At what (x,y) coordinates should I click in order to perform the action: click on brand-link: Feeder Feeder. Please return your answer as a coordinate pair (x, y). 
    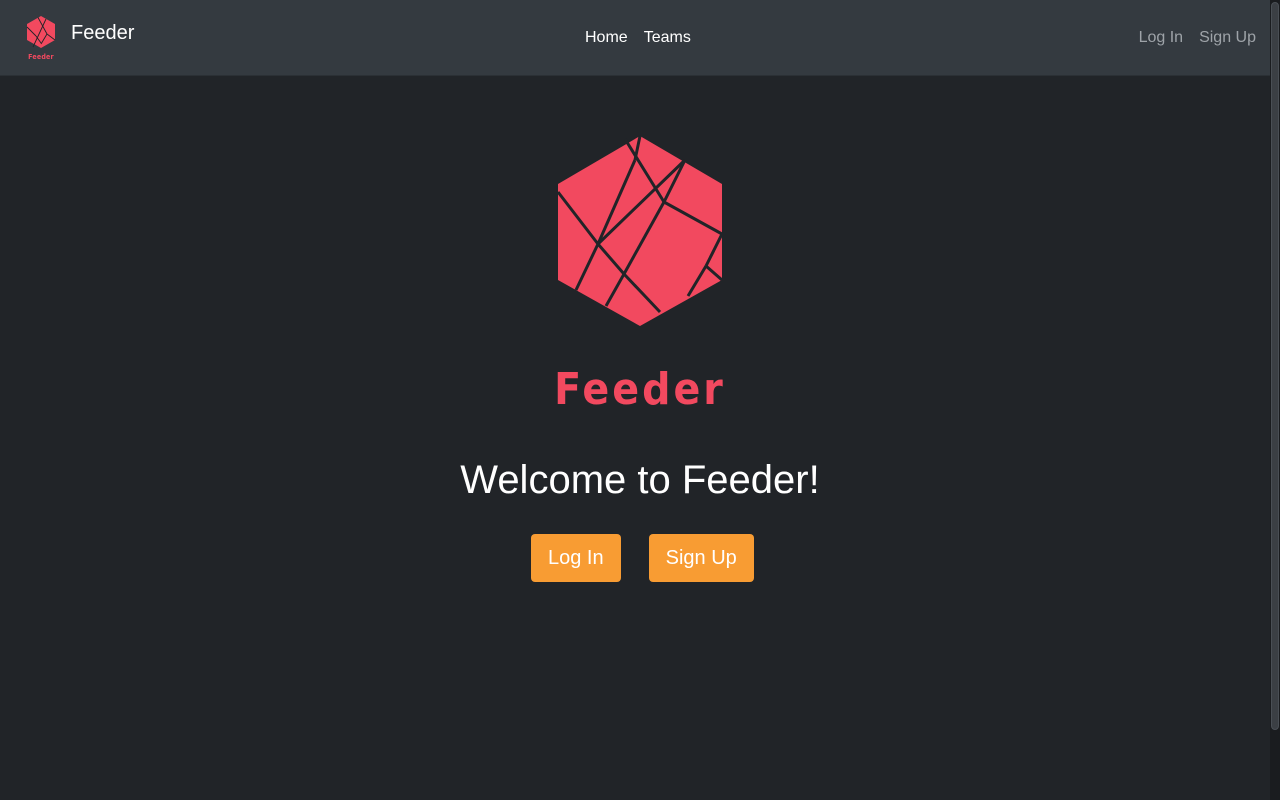
    Looking at the image, I should click on (79, 39).